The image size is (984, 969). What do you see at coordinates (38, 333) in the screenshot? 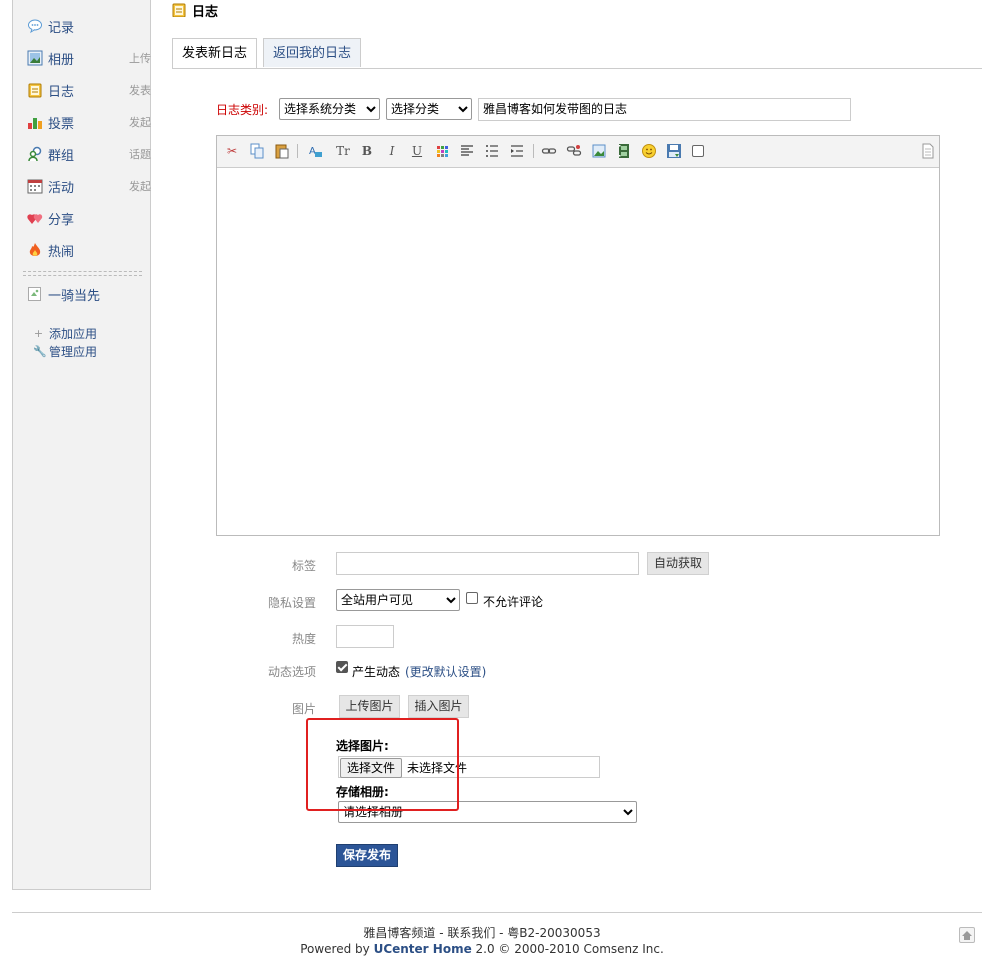
I see `plus-icon: +` at bounding box center [38, 333].